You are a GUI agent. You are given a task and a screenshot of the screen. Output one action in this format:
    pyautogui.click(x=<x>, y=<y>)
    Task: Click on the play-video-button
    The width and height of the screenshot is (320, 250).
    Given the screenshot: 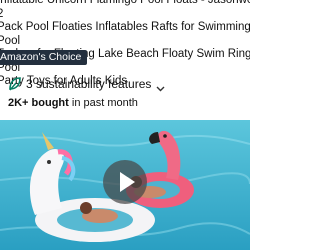 What is the action you would take?
    pyautogui.click(x=125, y=182)
    